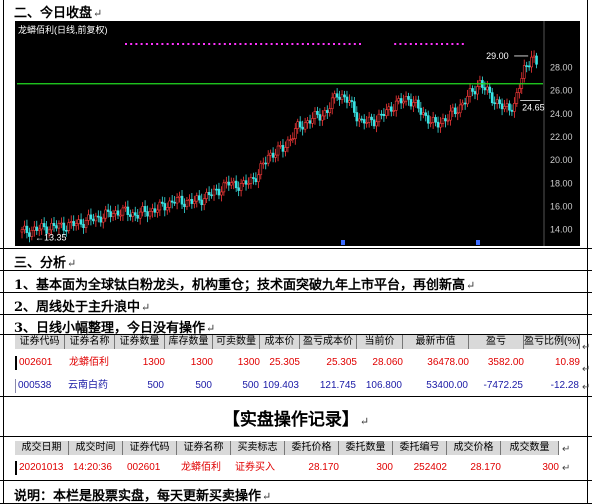 Image resolution: width=592 pixels, height=504 pixels. Describe the element at coordinates (448, 362) in the screenshot. I see `holdings-cell-8: 36478.00` at that location.